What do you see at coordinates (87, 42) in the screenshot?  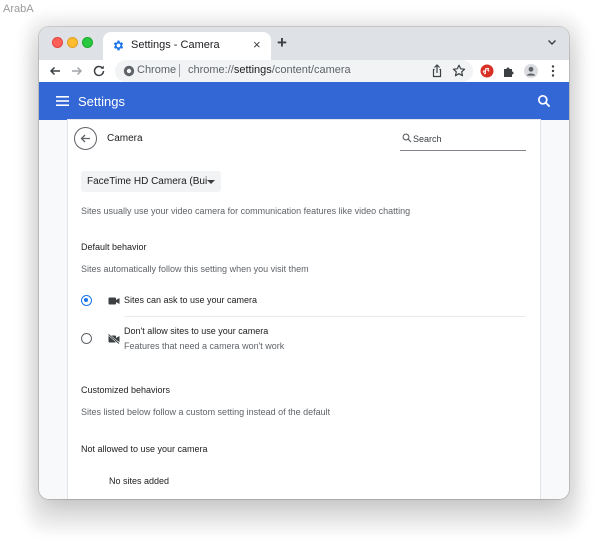 I see `zoom-window-button` at bounding box center [87, 42].